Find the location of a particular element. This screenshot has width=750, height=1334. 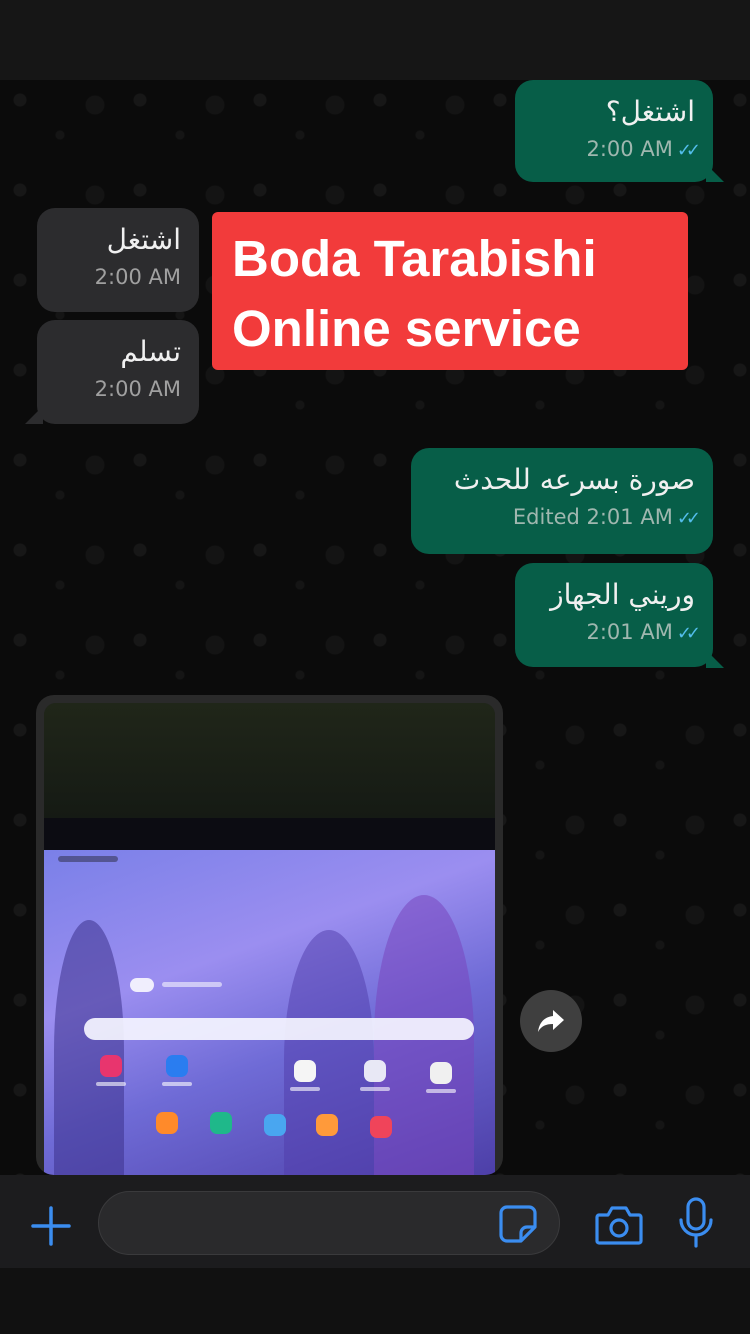

message-text: اشتغل؟ is located at coordinates (650, 111).